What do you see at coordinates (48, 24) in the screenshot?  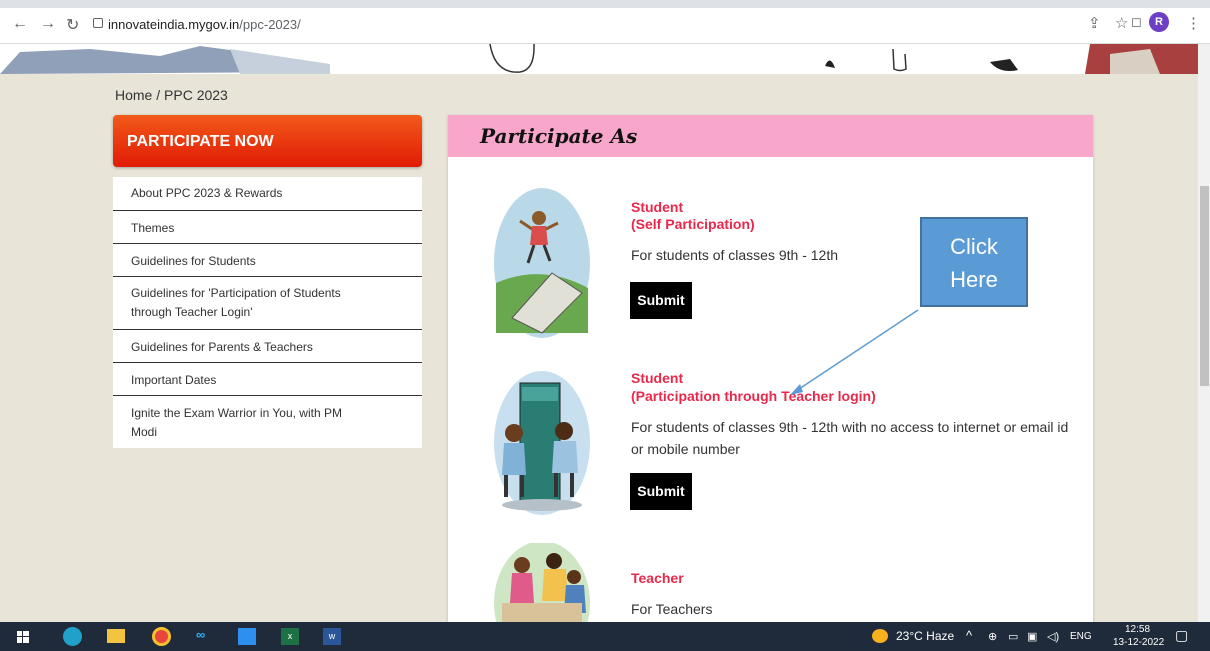 I see `forward-icon: →` at bounding box center [48, 24].